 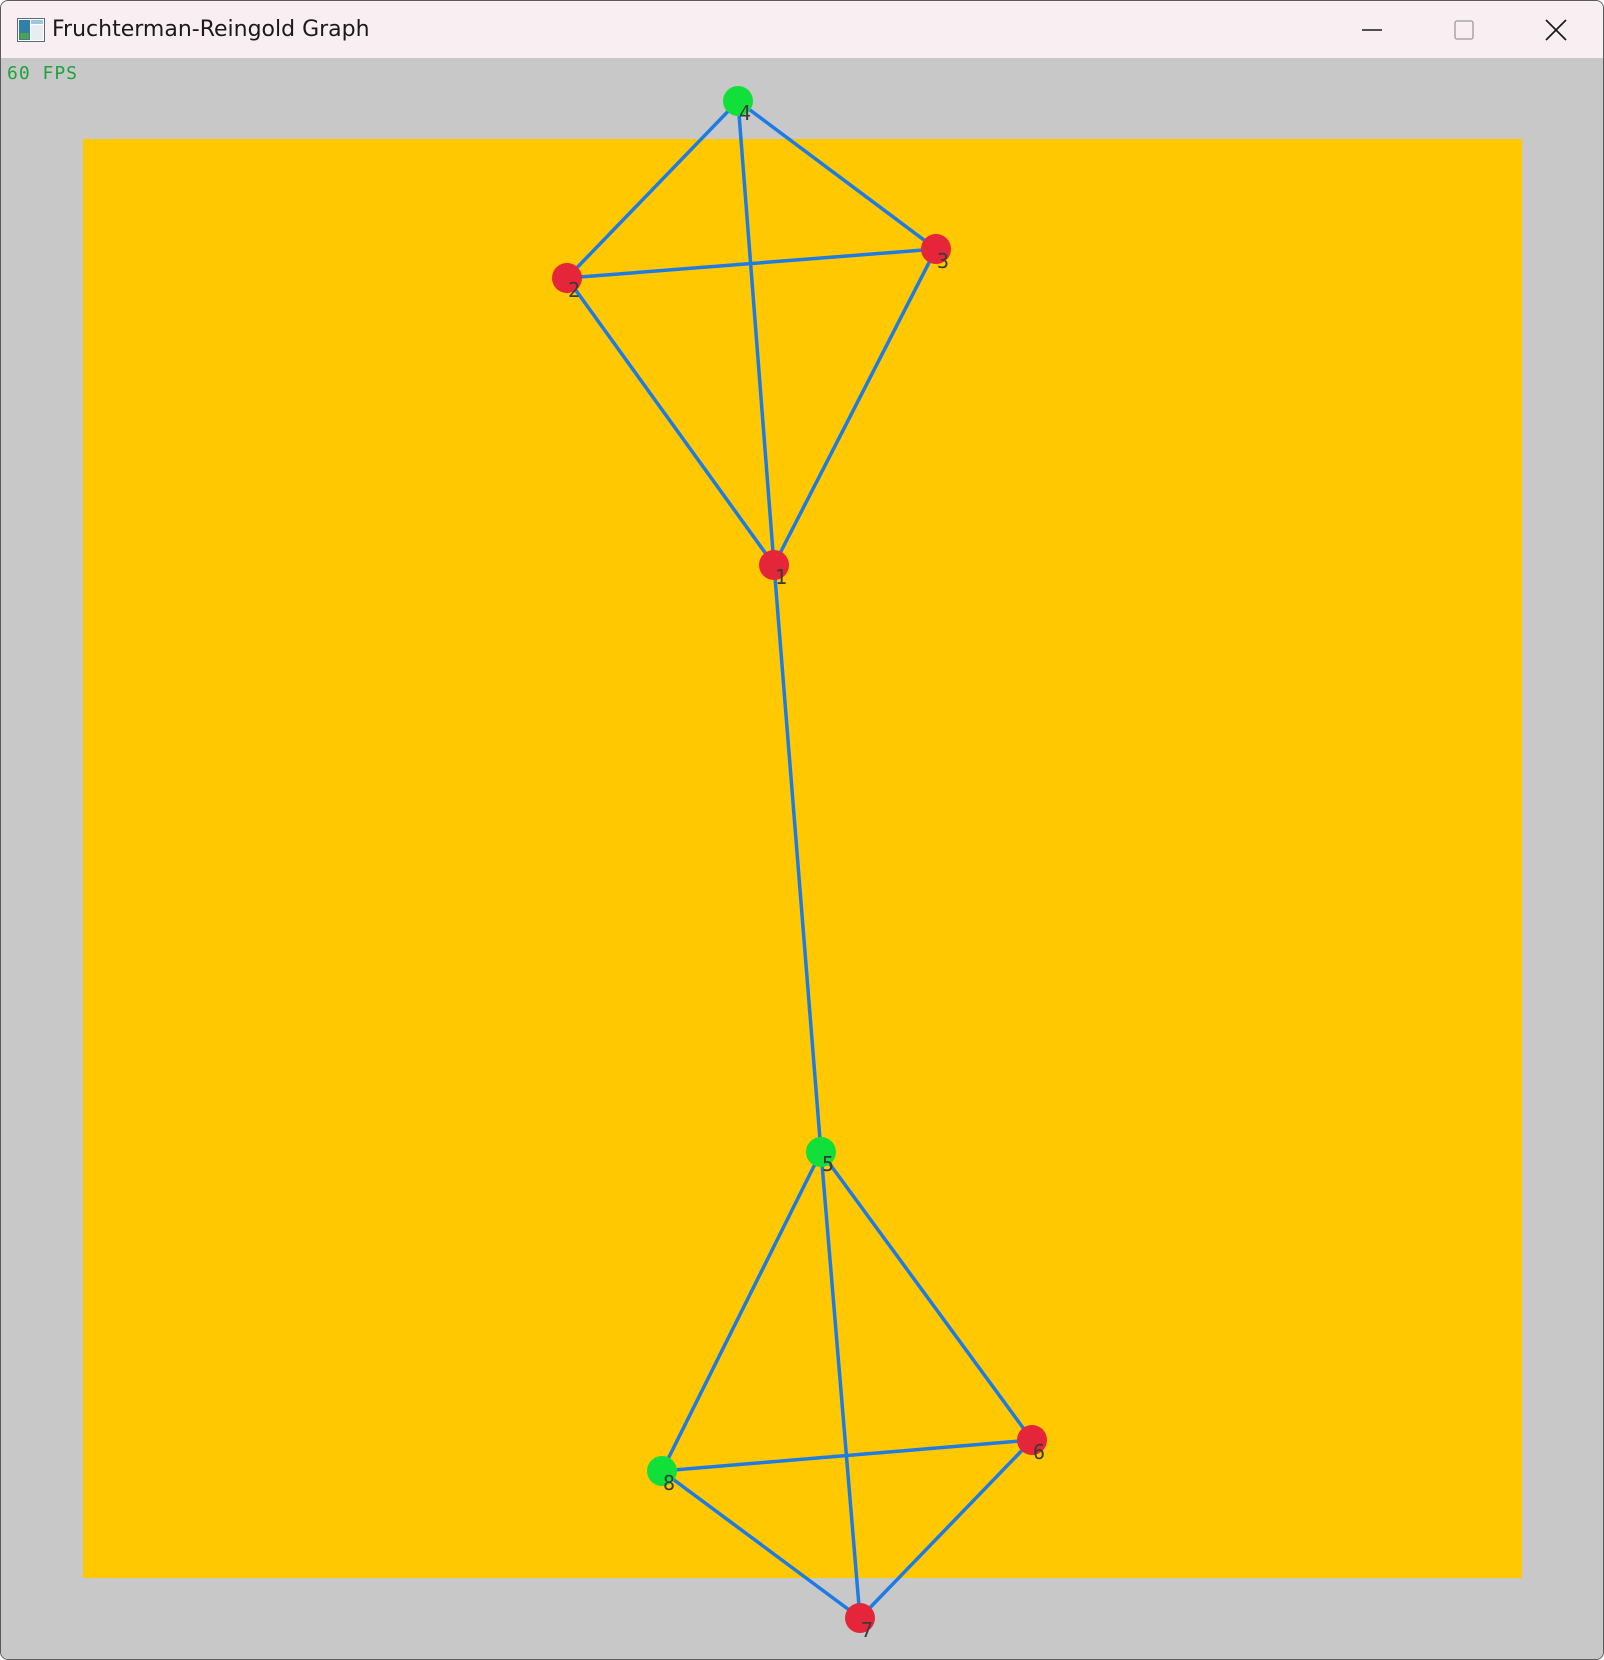 I want to click on node-label: 3, so click(x=943, y=261).